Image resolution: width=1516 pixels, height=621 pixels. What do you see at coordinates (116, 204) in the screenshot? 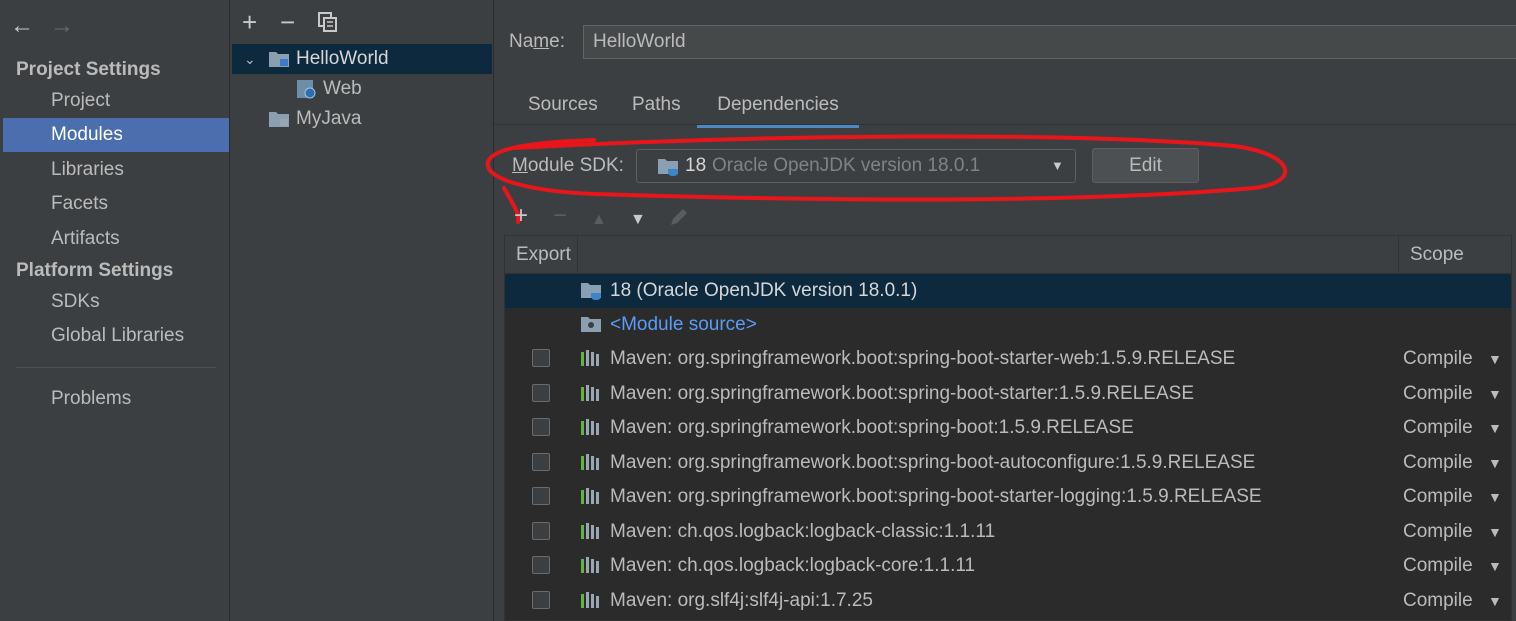
I see `nav-item-facets: Facets` at bounding box center [116, 204].